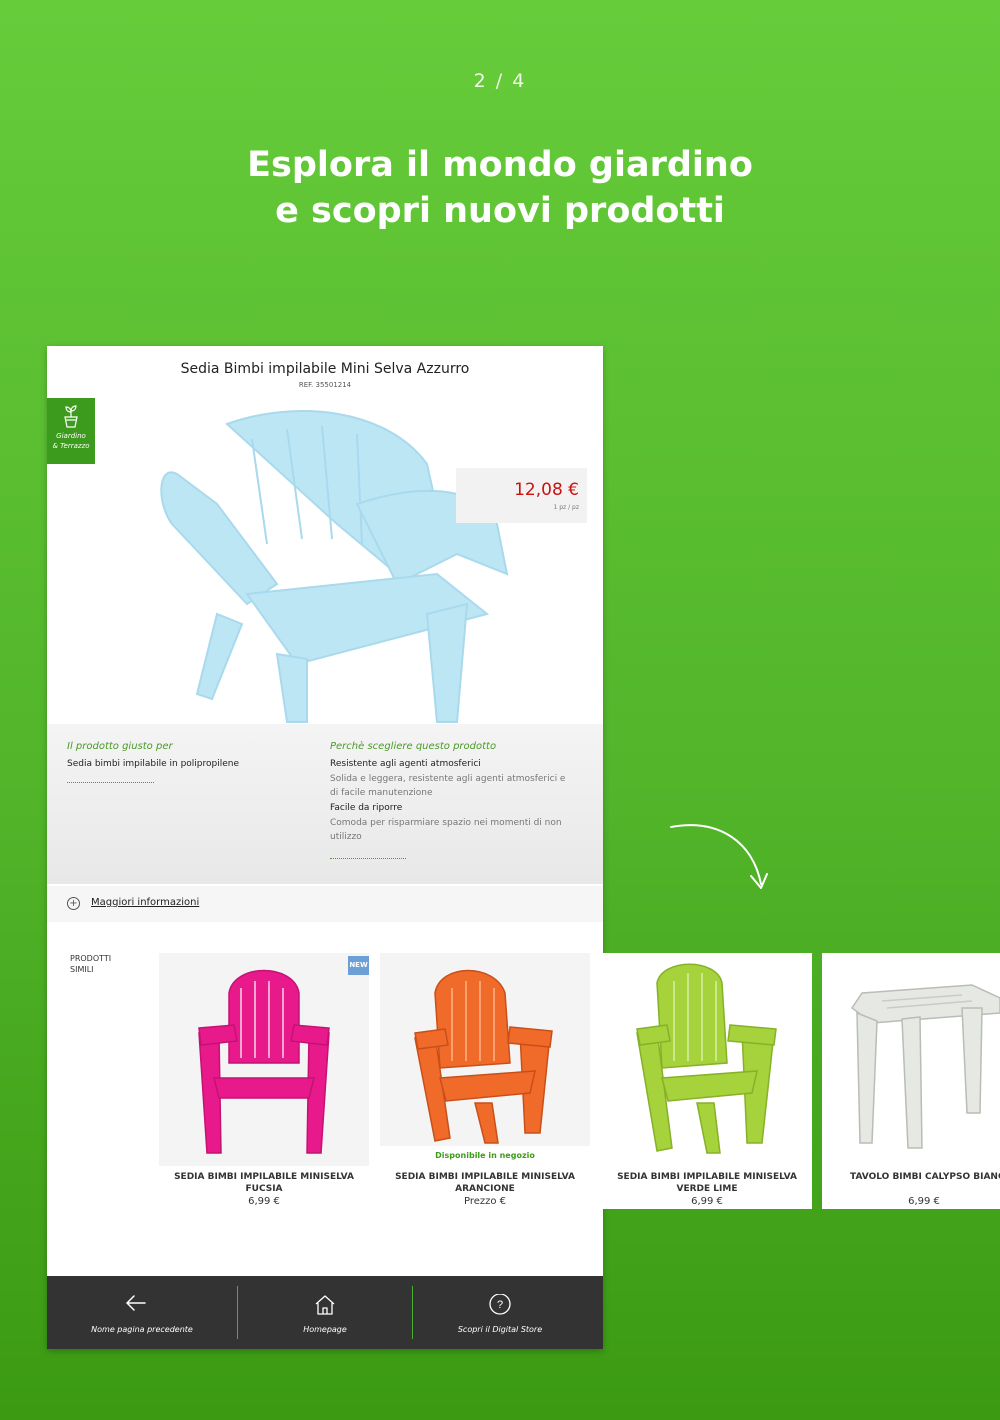 Image resolution: width=1000 pixels, height=1420 pixels. I want to click on product-name-line: ARANCIONE, so click(485, 1189).